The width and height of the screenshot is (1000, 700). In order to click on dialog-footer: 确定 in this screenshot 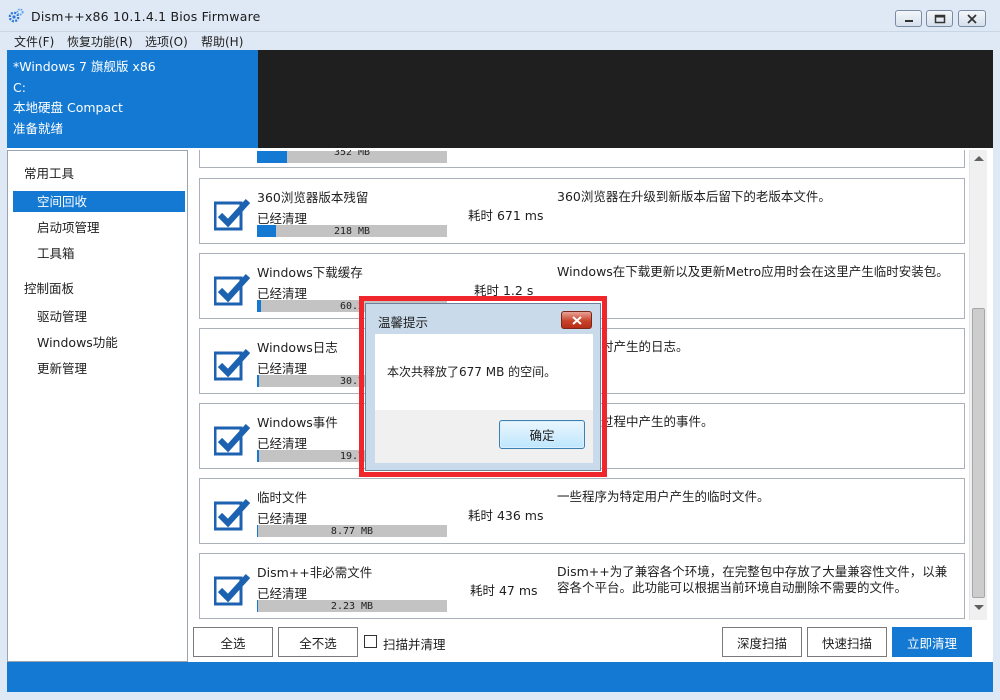, I will do `click(484, 436)`.